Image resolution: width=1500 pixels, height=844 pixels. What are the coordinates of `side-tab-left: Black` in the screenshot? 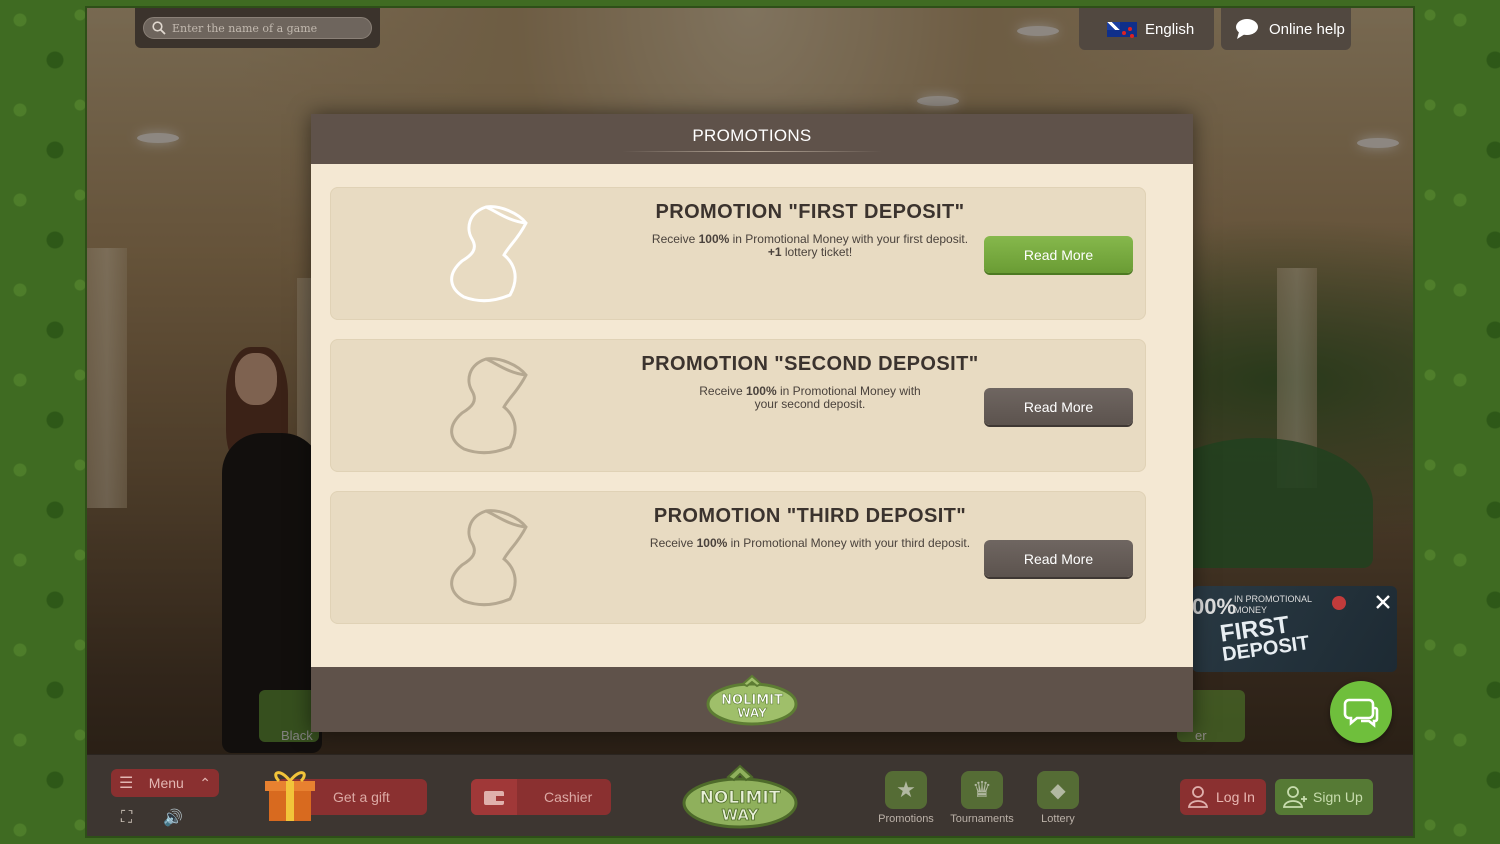 It's located at (289, 716).